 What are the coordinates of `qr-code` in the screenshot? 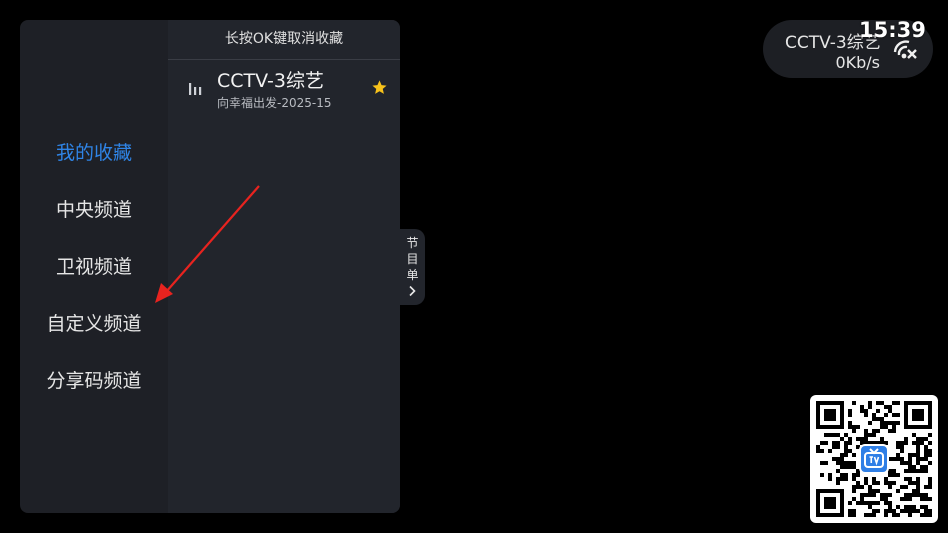 It's located at (874, 459).